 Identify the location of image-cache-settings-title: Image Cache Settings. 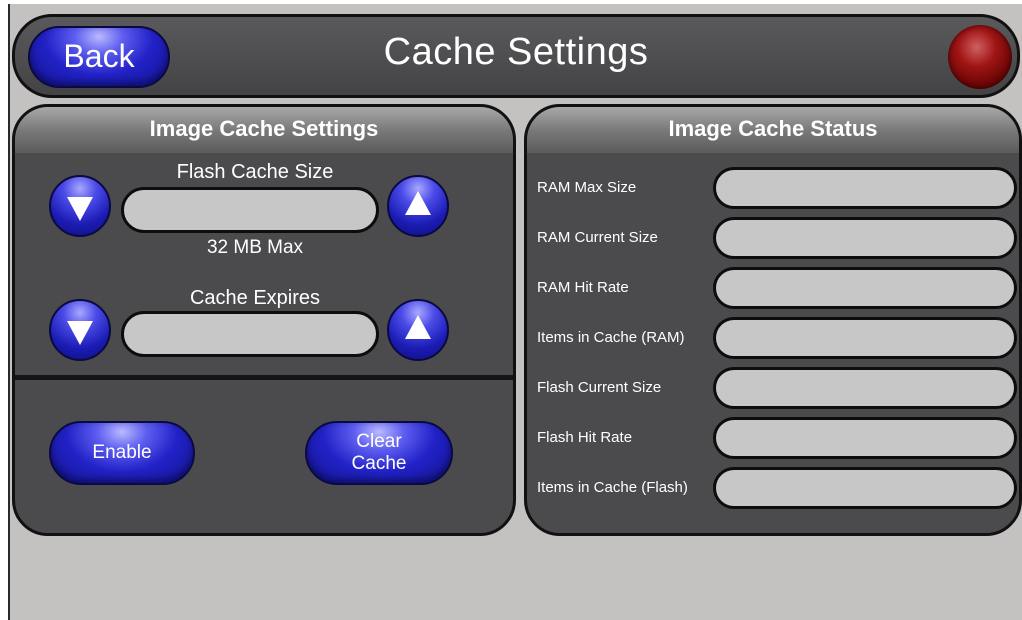
(264, 130).